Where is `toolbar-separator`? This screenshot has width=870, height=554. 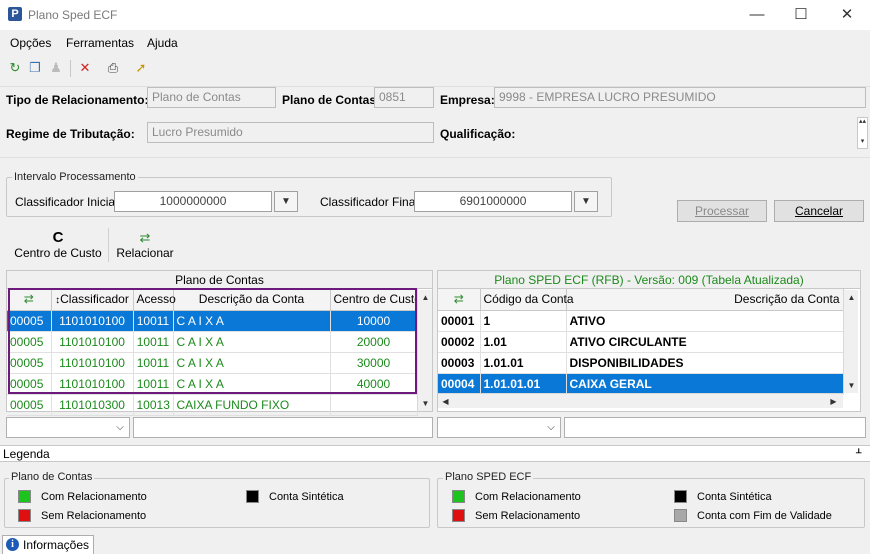 toolbar-separator is located at coordinates (70, 68).